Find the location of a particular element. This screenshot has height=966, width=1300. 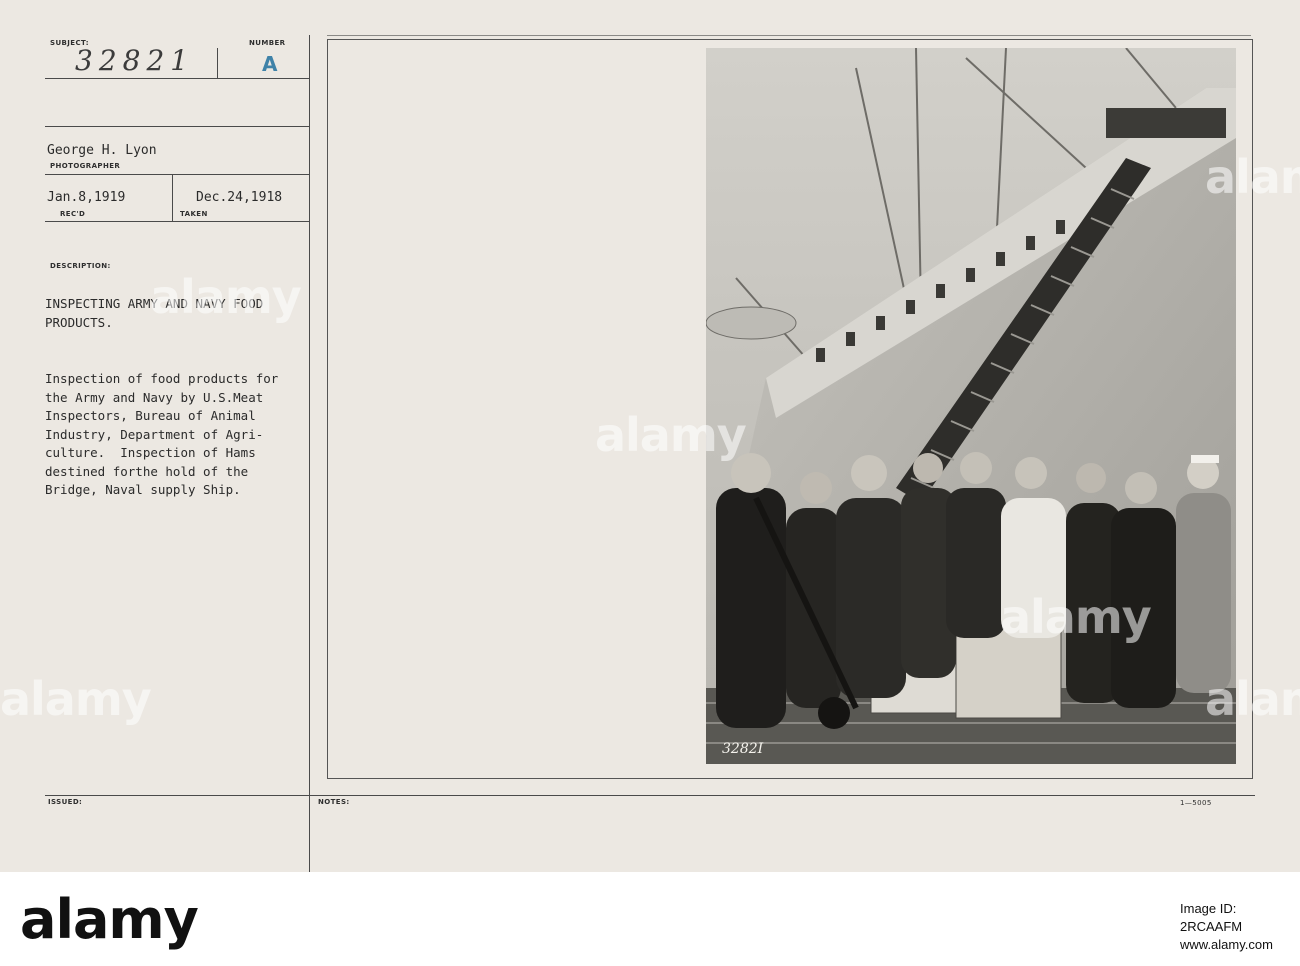

watermark-center: alamy is located at coordinates (671, 435).